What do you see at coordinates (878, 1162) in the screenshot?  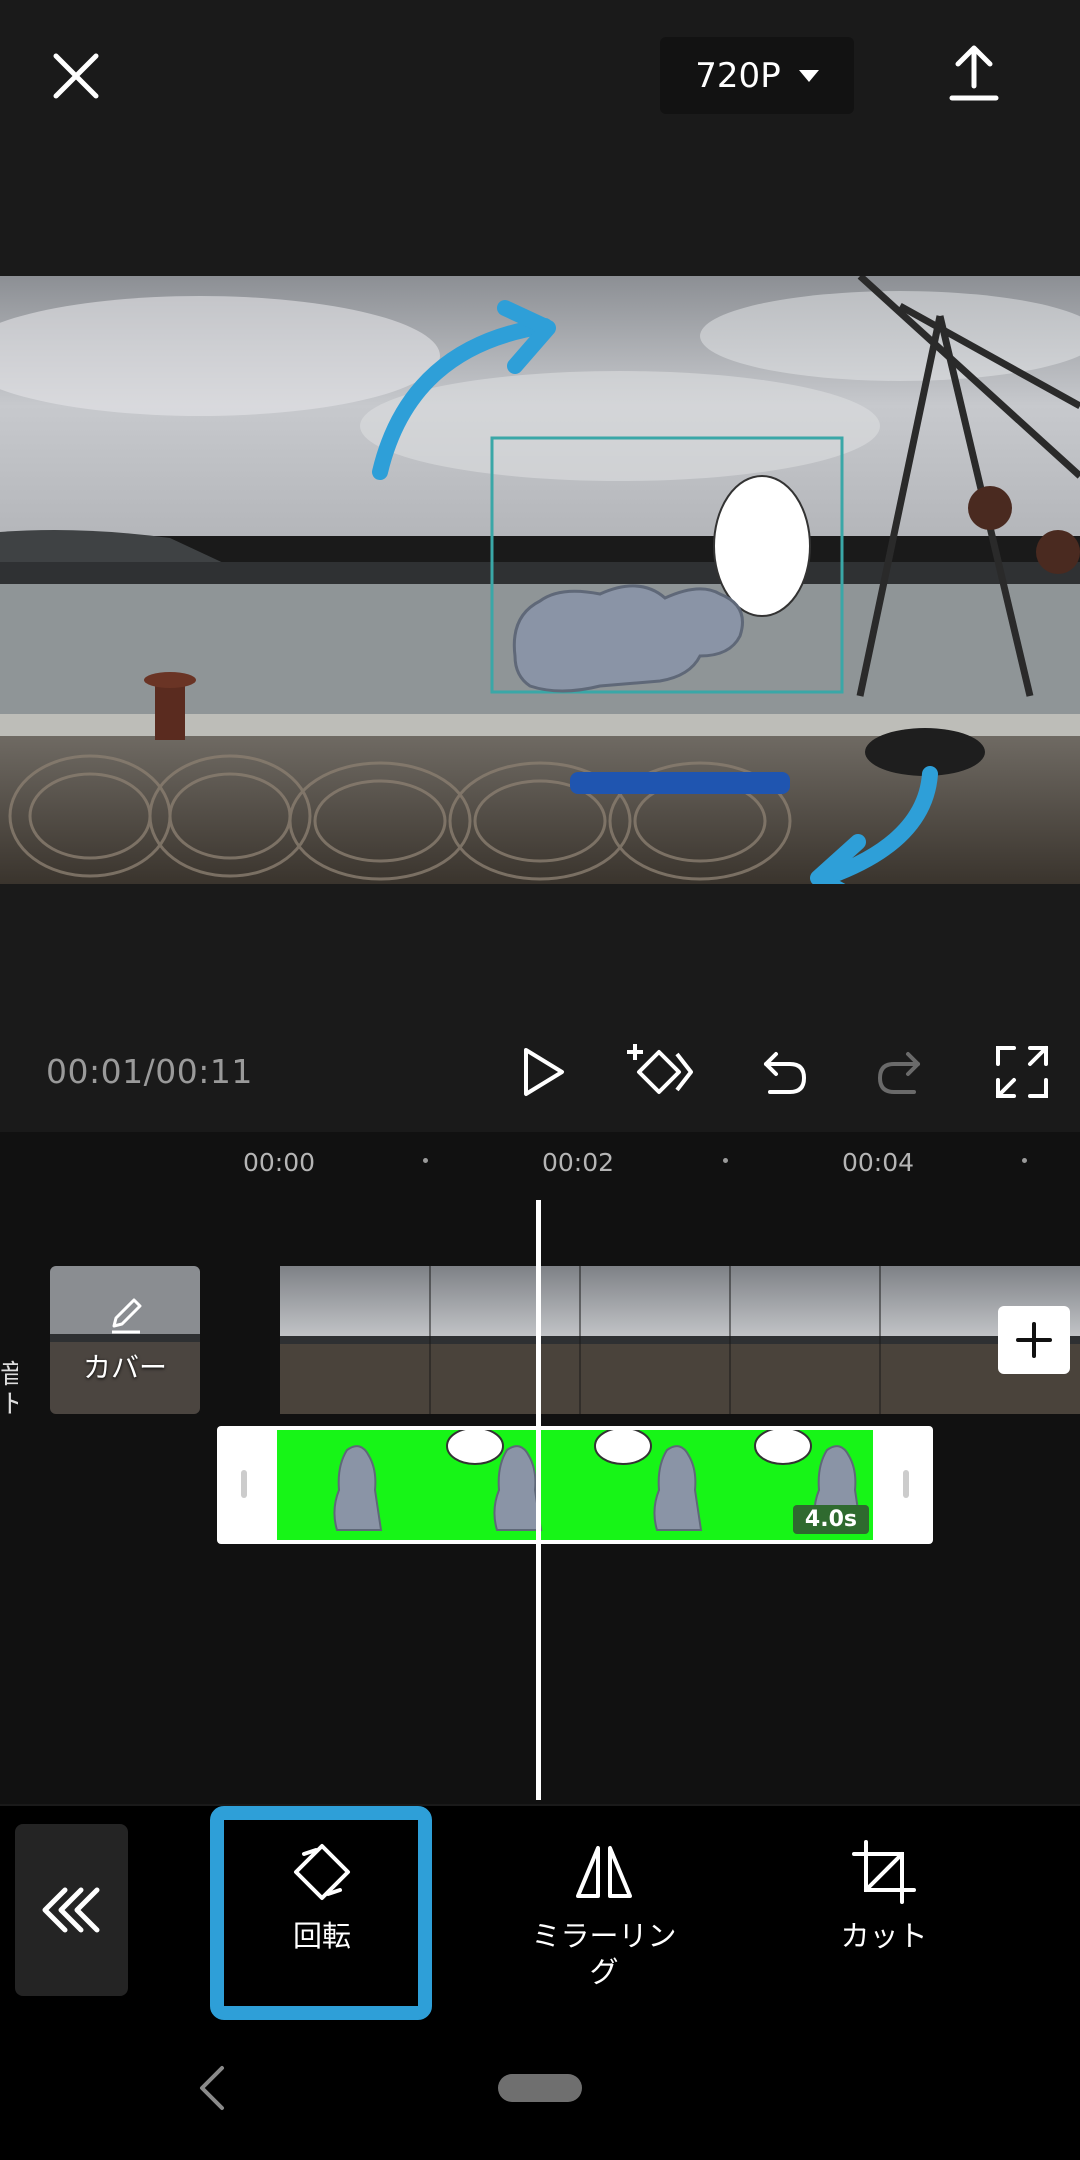 I see `ruler-time-label: 00:04` at bounding box center [878, 1162].